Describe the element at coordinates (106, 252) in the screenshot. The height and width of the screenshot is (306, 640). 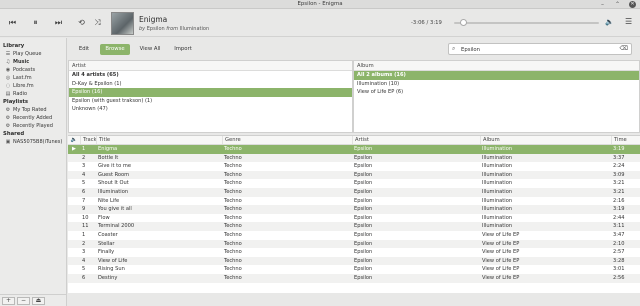
I see `cell-title: Finally` at that location.